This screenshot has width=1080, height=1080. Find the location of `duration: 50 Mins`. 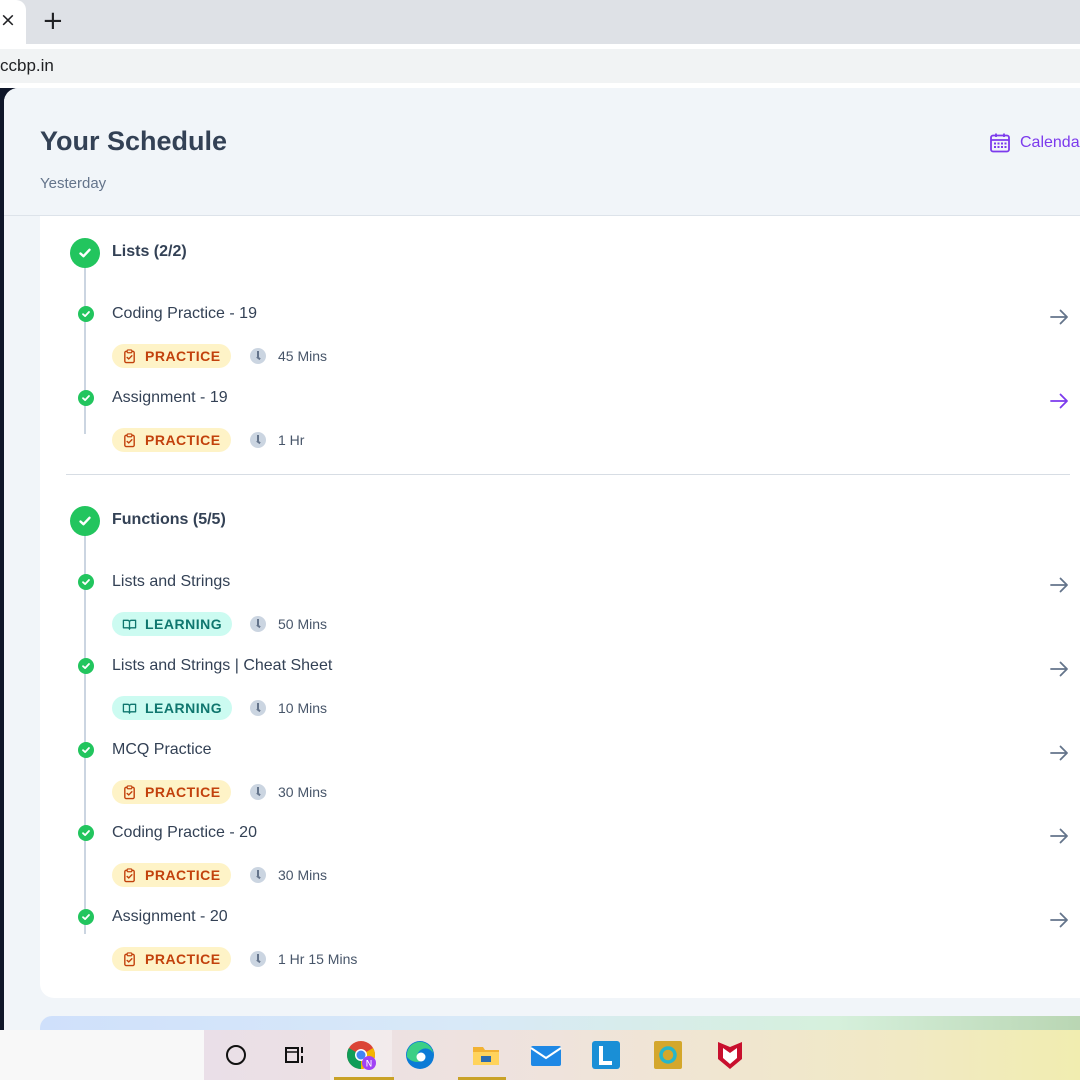

duration: 50 Mins is located at coordinates (288, 624).